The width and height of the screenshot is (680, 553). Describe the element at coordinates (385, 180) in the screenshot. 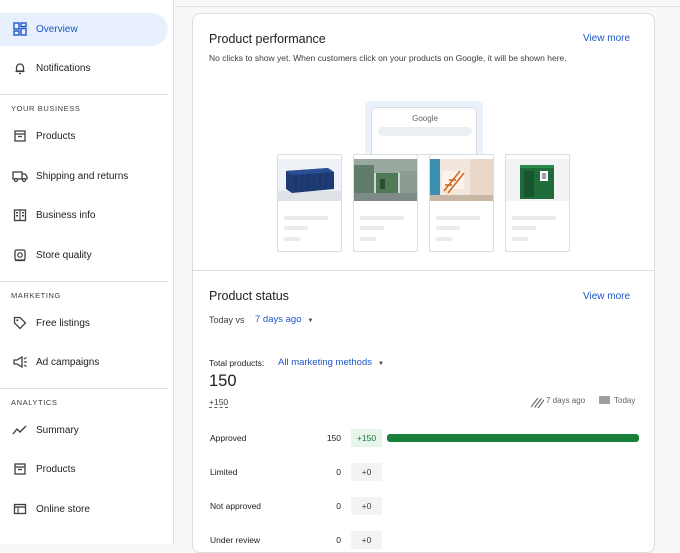

I see `street-storage-image` at that location.